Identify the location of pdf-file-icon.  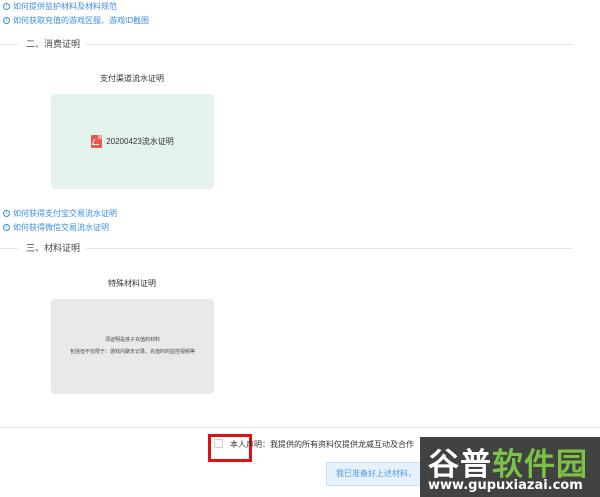
(97, 141).